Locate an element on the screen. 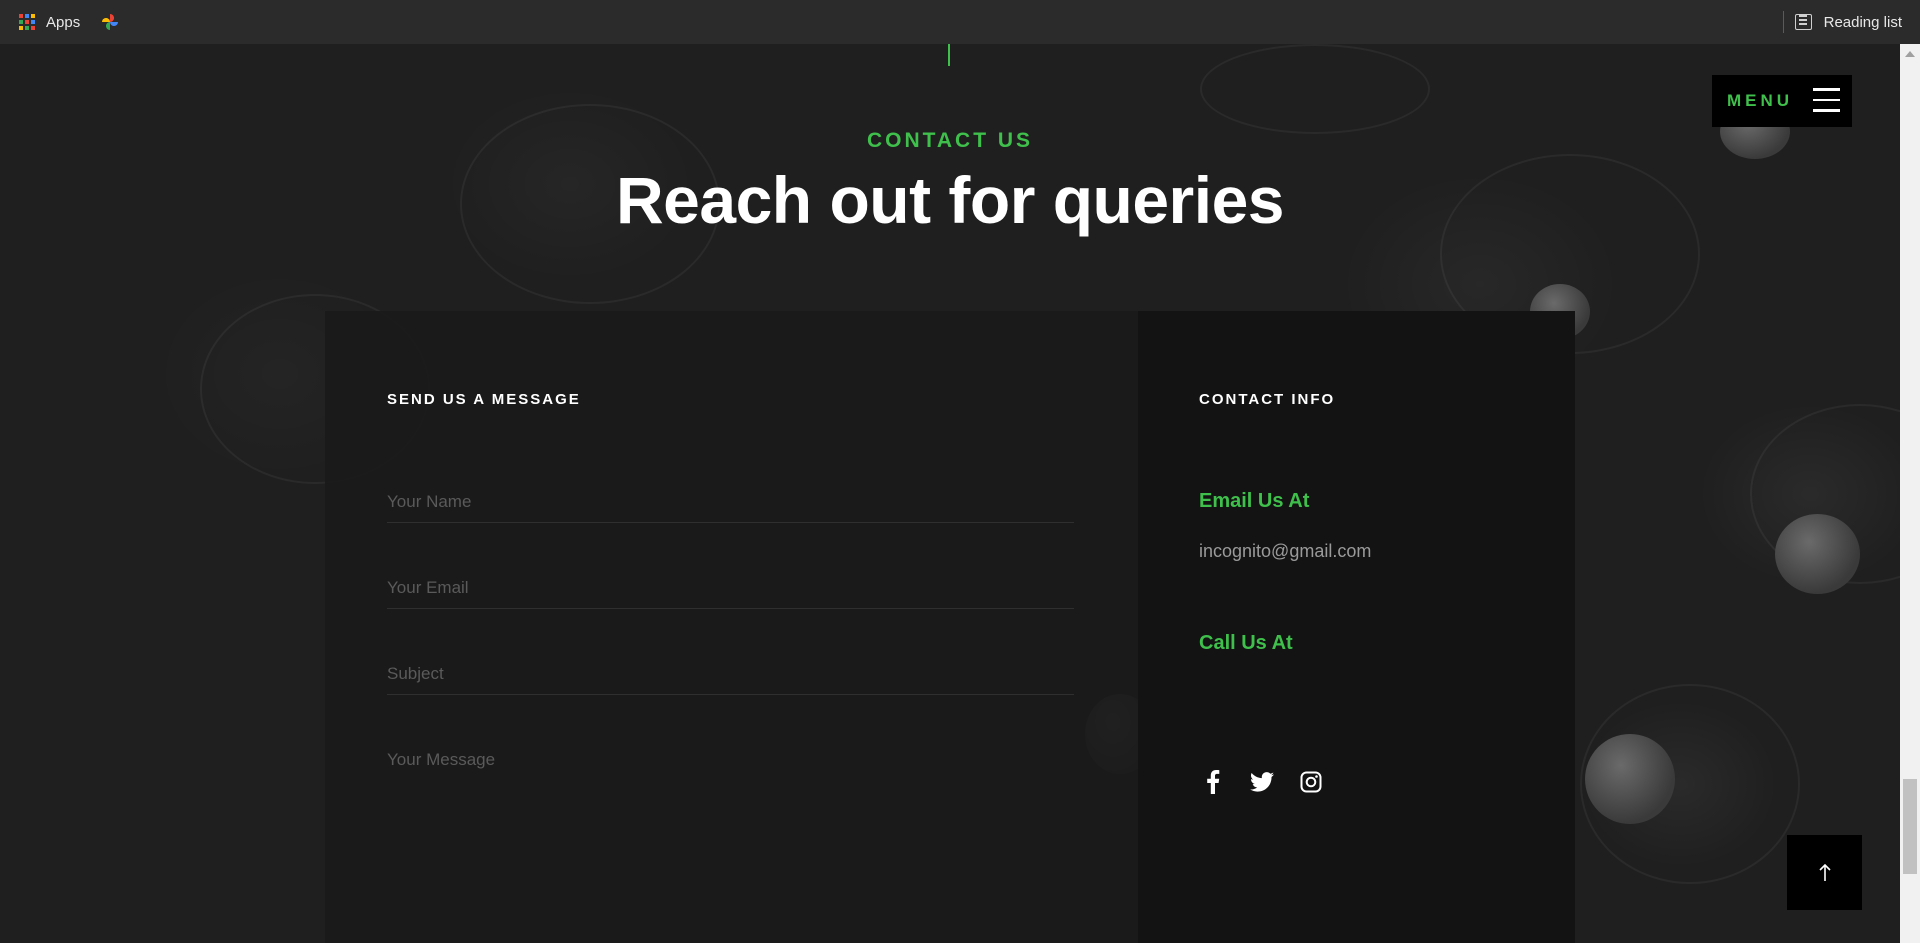  apps-label: Apps is located at coordinates (63, 22).